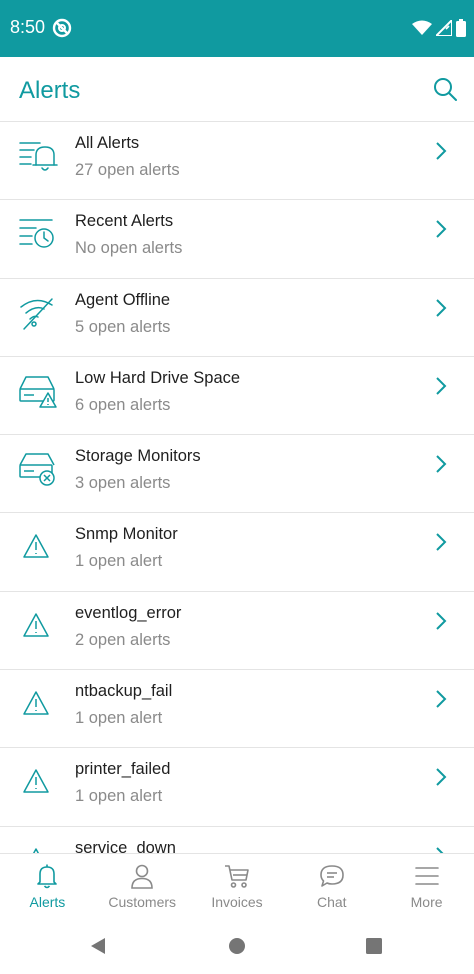  What do you see at coordinates (107, 143) in the screenshot?
I see `alert-name: All Alerts` at bounding box center [107, 143].